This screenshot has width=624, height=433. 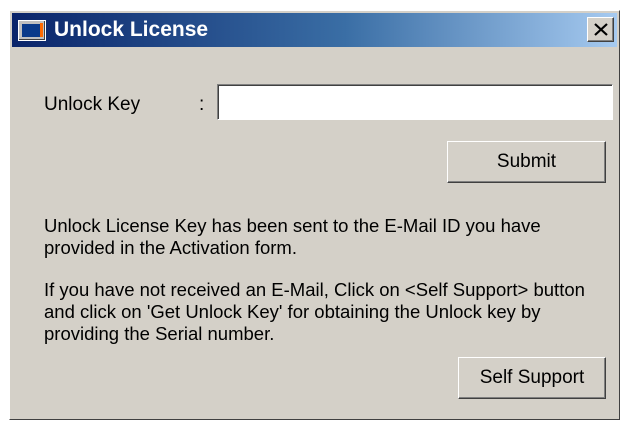 I want to click on close-button, so click(x=600, y=29).